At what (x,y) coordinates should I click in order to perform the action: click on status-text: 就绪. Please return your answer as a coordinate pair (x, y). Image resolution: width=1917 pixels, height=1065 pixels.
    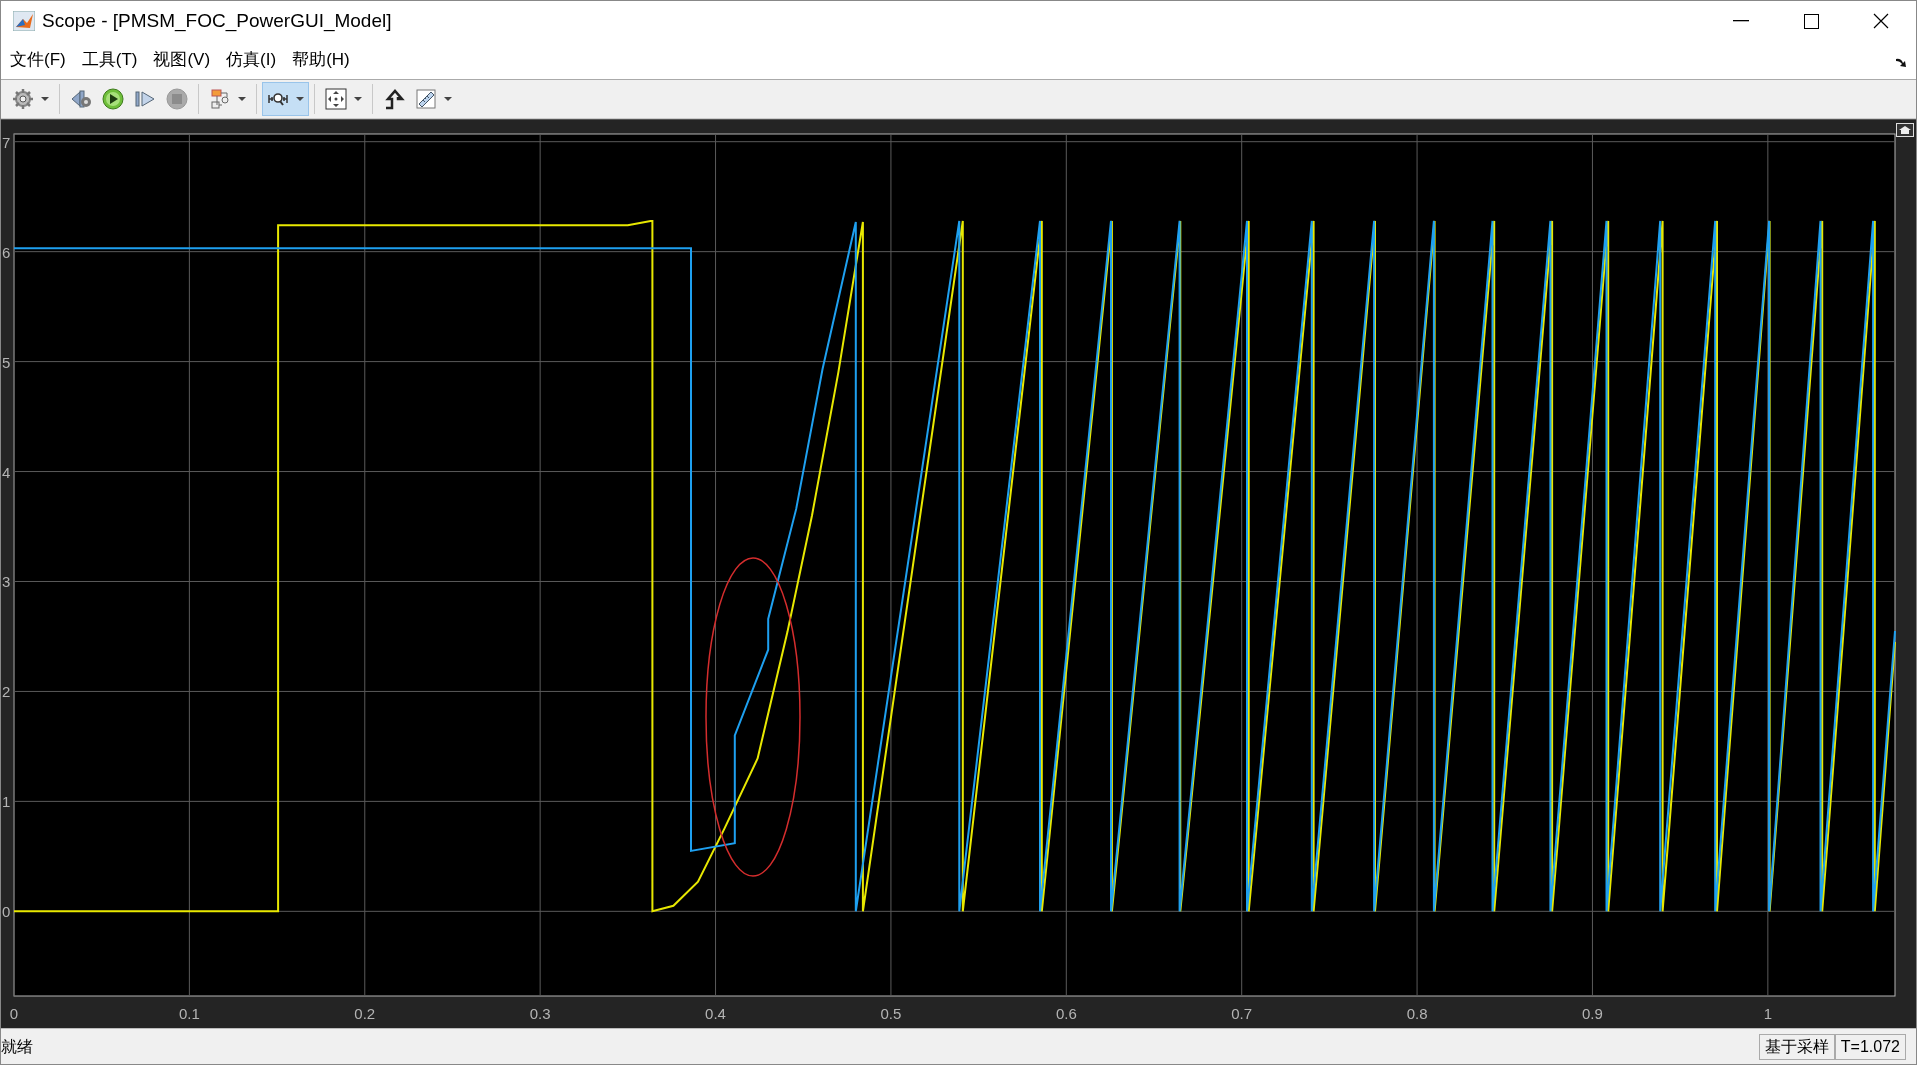
    Looking at the image, I should click on (17, 1046).